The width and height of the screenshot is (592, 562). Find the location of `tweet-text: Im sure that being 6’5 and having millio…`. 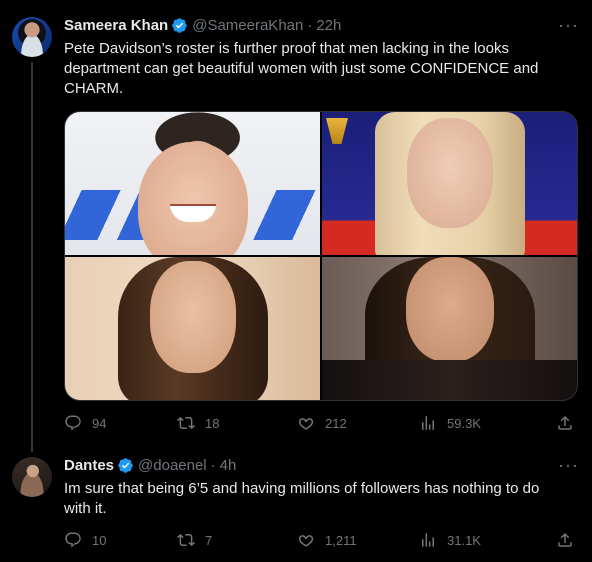

tweet-text: Im sure that being 6’5 and having millio… is located at coordinates (314, 499).